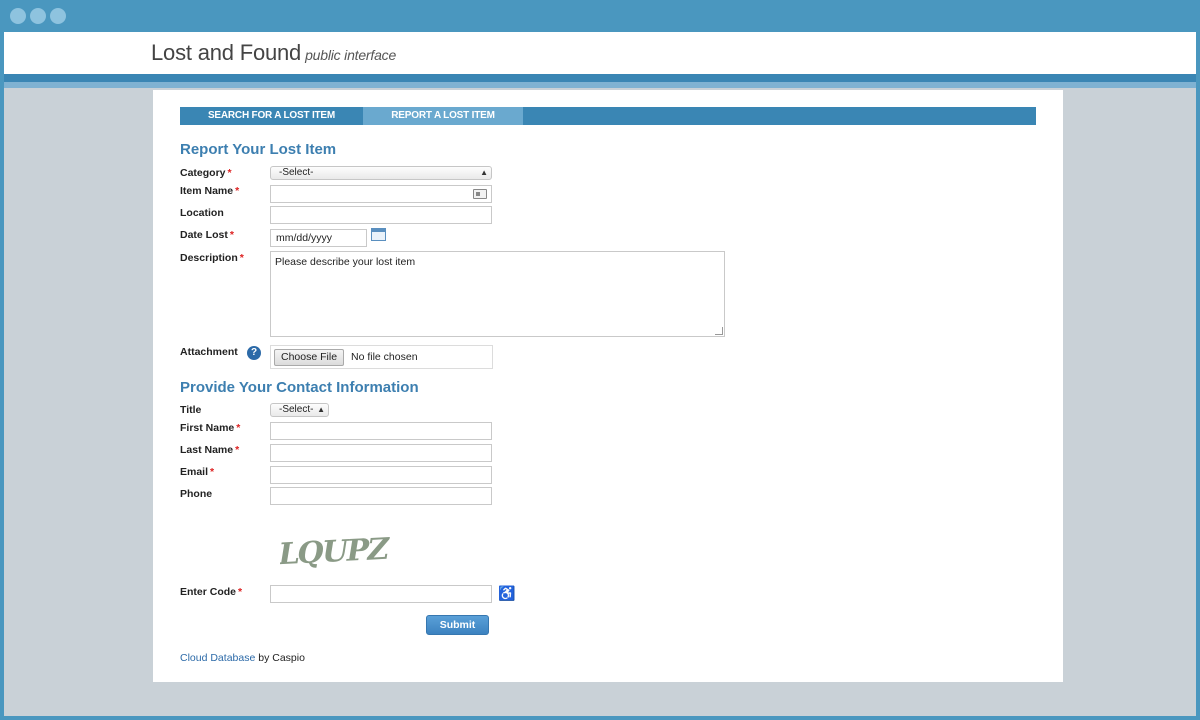  What do you see at coordinates (318, 238) in the screenshot?
I see `date-lost-input: mm/dd/yyyy` at bounding box center [318, 238].